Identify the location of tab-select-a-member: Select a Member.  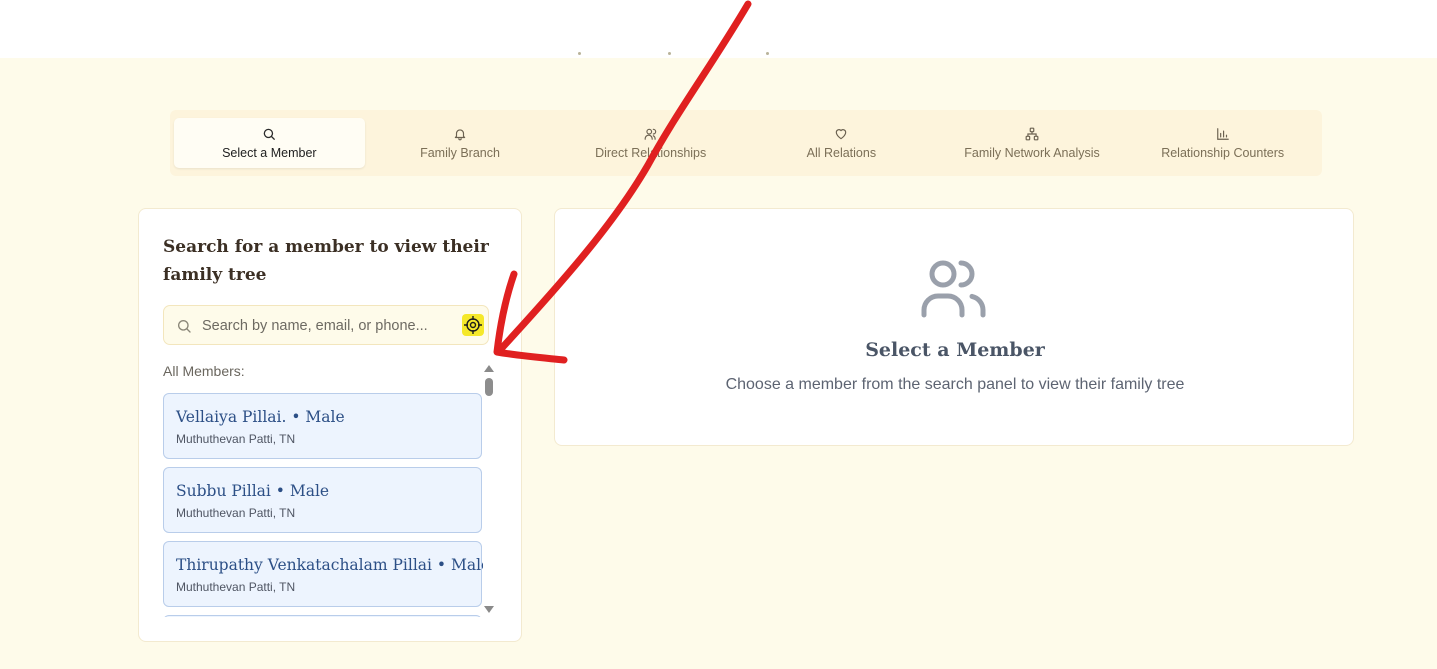
(269, 143).